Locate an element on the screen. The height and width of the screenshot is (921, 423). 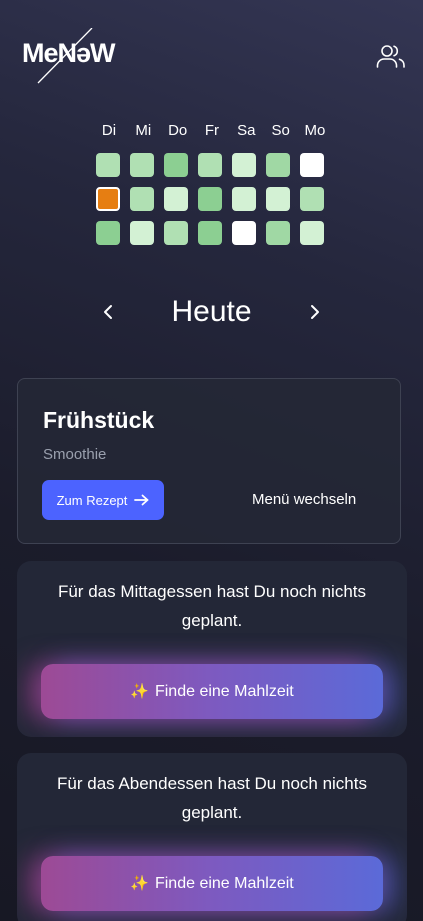
meal-title: Frühstück is located at coordinates (99, 420).